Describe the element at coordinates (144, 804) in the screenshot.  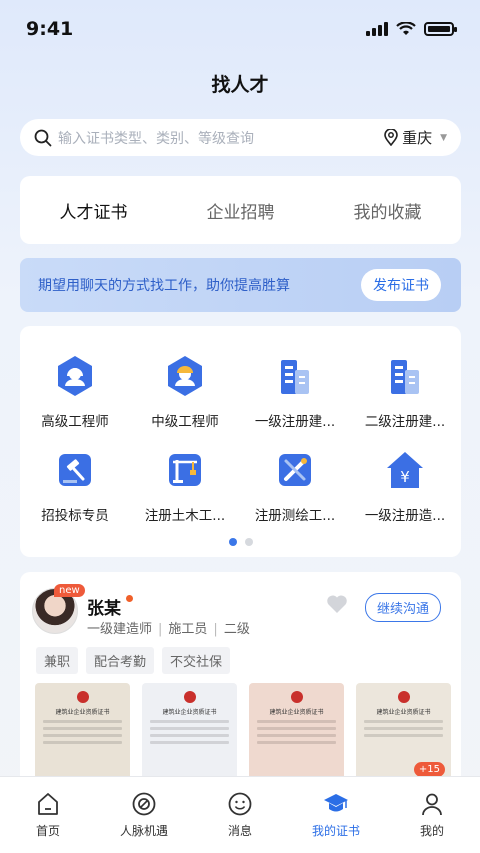
I see `compass-icon` at that location.